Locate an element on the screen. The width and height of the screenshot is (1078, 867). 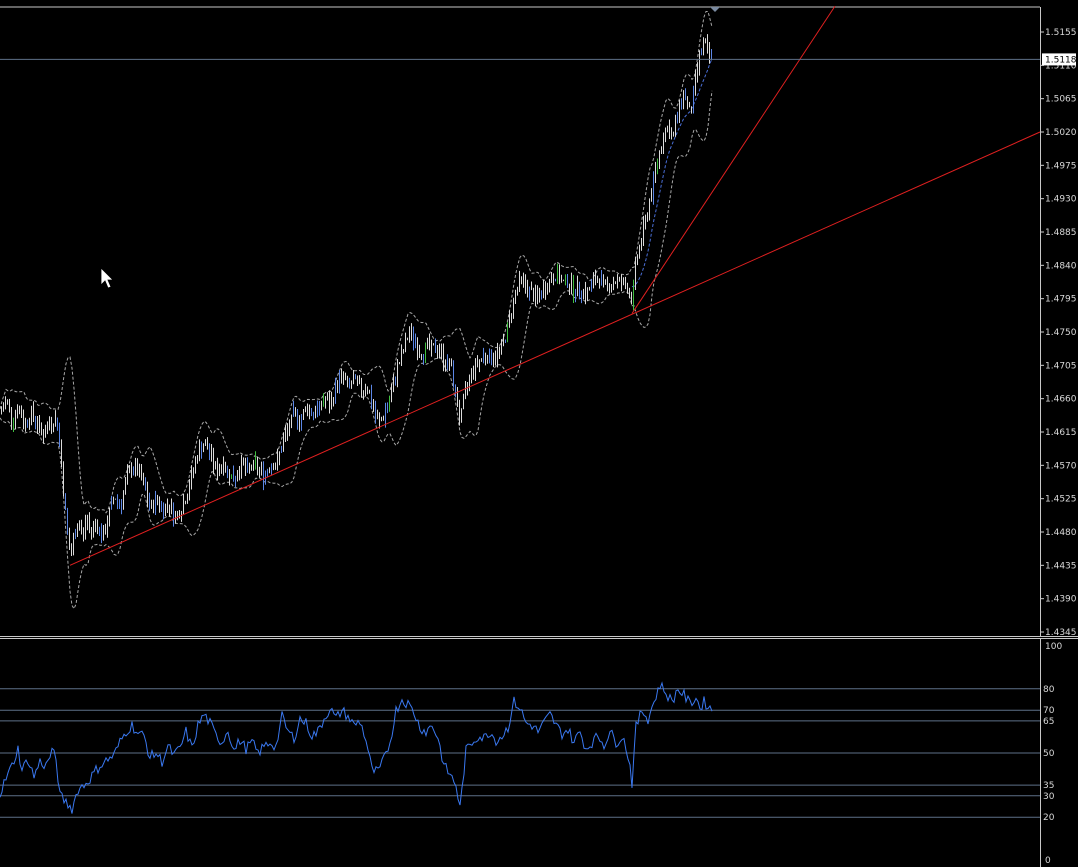
price-tick-label: 1.4345 is located at coordinates (1061, 633).